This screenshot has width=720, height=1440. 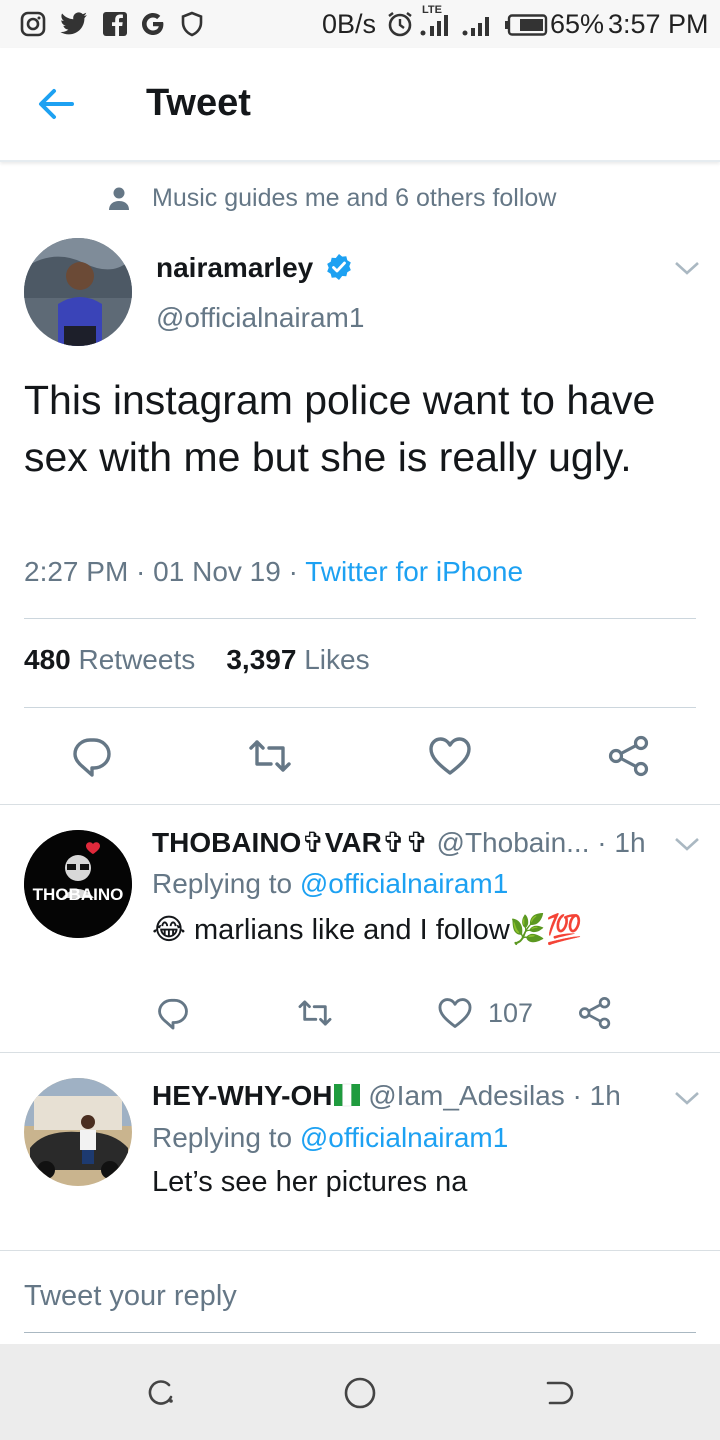 I want to click on alarm-icon, so click(x=400, y=24).